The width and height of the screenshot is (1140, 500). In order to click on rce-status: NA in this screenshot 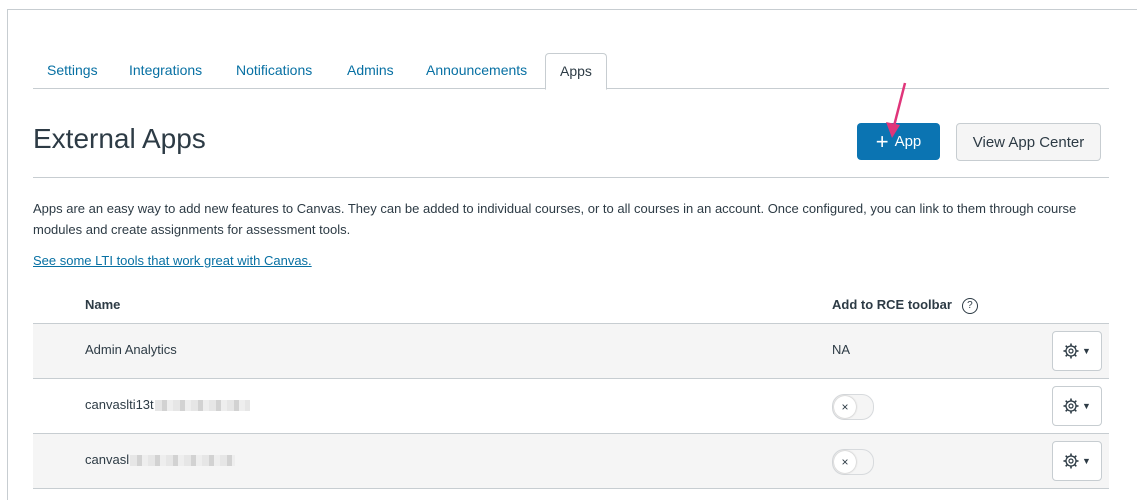, I will do `click(841, 349)`.